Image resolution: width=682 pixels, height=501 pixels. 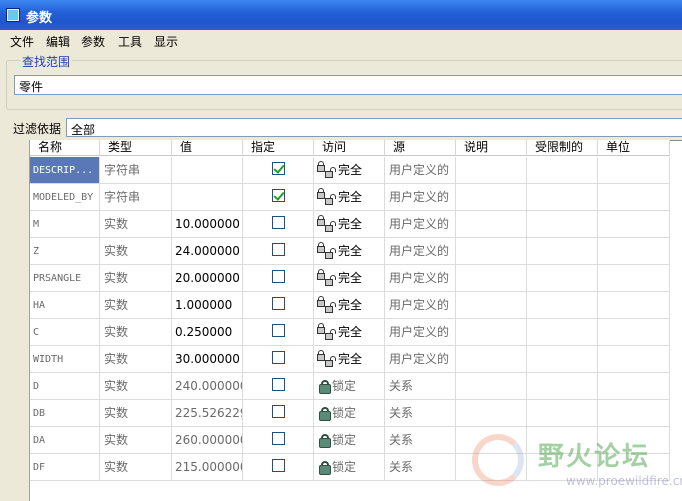 I want to click on param-value-cell: 0.250000, so click(x=207, y=332).